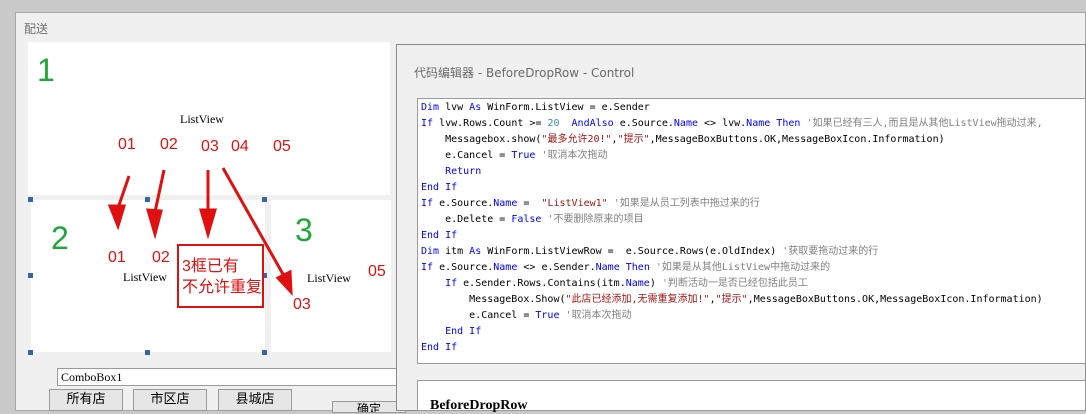 The image size is (1086, 414). What do you see at coordinates (514, 155) in the screenshot?
I see `code-line-4: e.Cancel = True '取消本次拖动` at bounding box center [514, 155].